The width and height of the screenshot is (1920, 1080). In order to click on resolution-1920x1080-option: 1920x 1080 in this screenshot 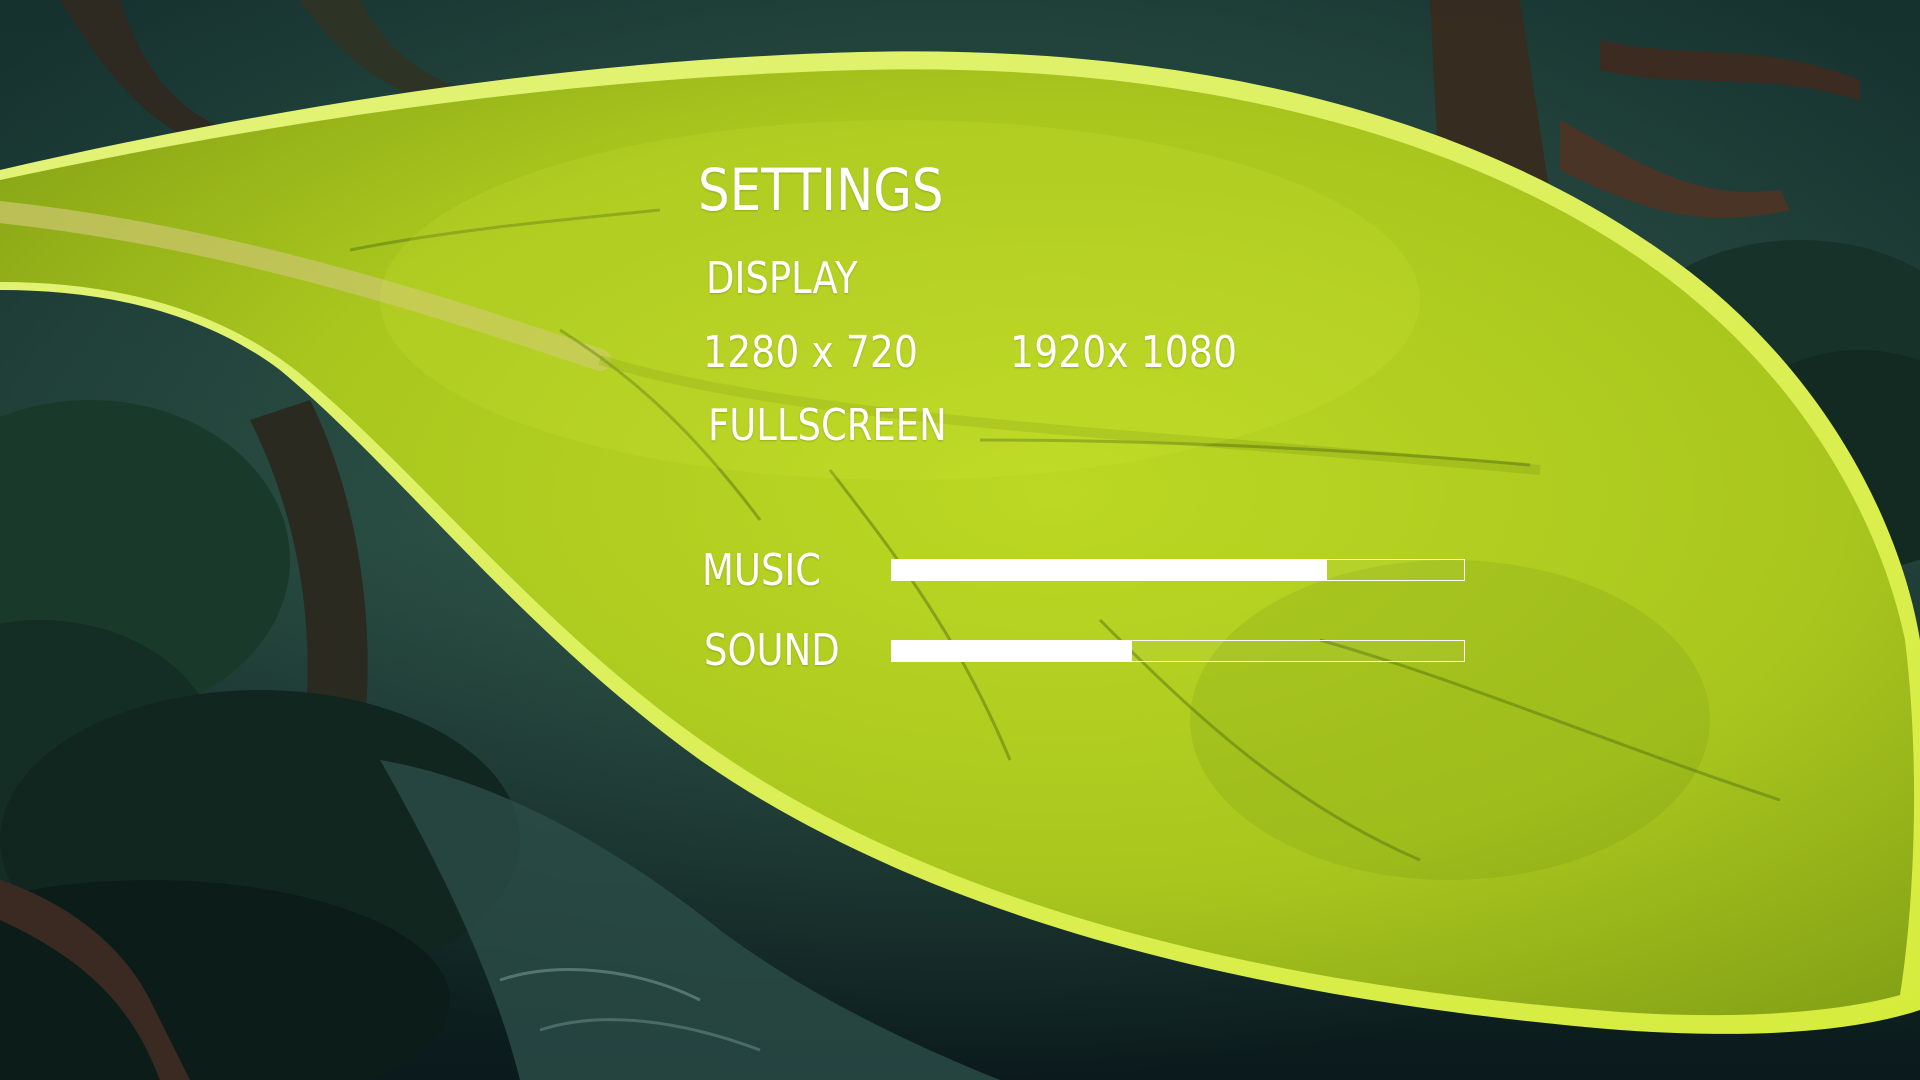, I will do `click(1123, 352)`.